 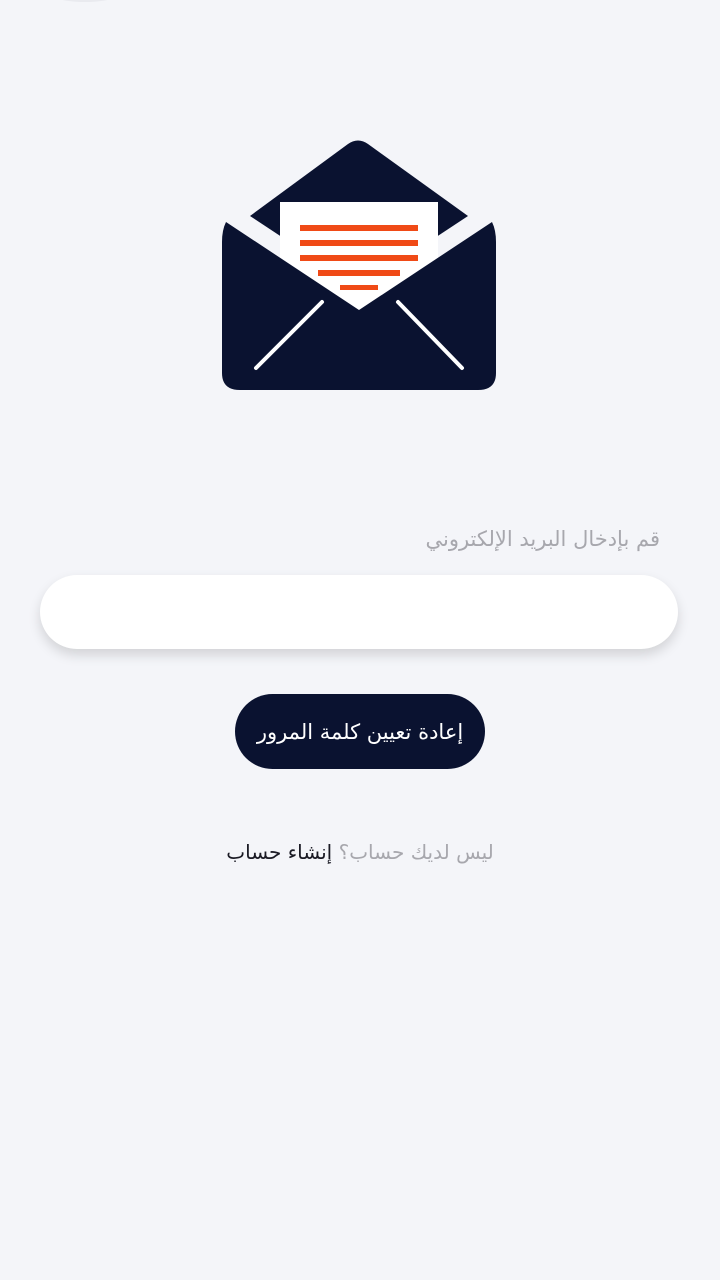 What do you see at coordinates (279, 852) in the screenshot?
I see `create-account-link: إنشاء حساب` at bounding box center [279, 852].